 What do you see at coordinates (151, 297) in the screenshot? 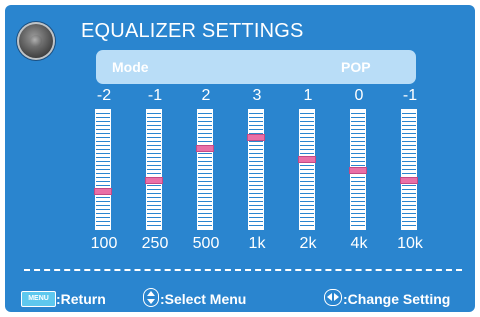
I see `up-down-arrows-icon` at bounding box center [151, 297].